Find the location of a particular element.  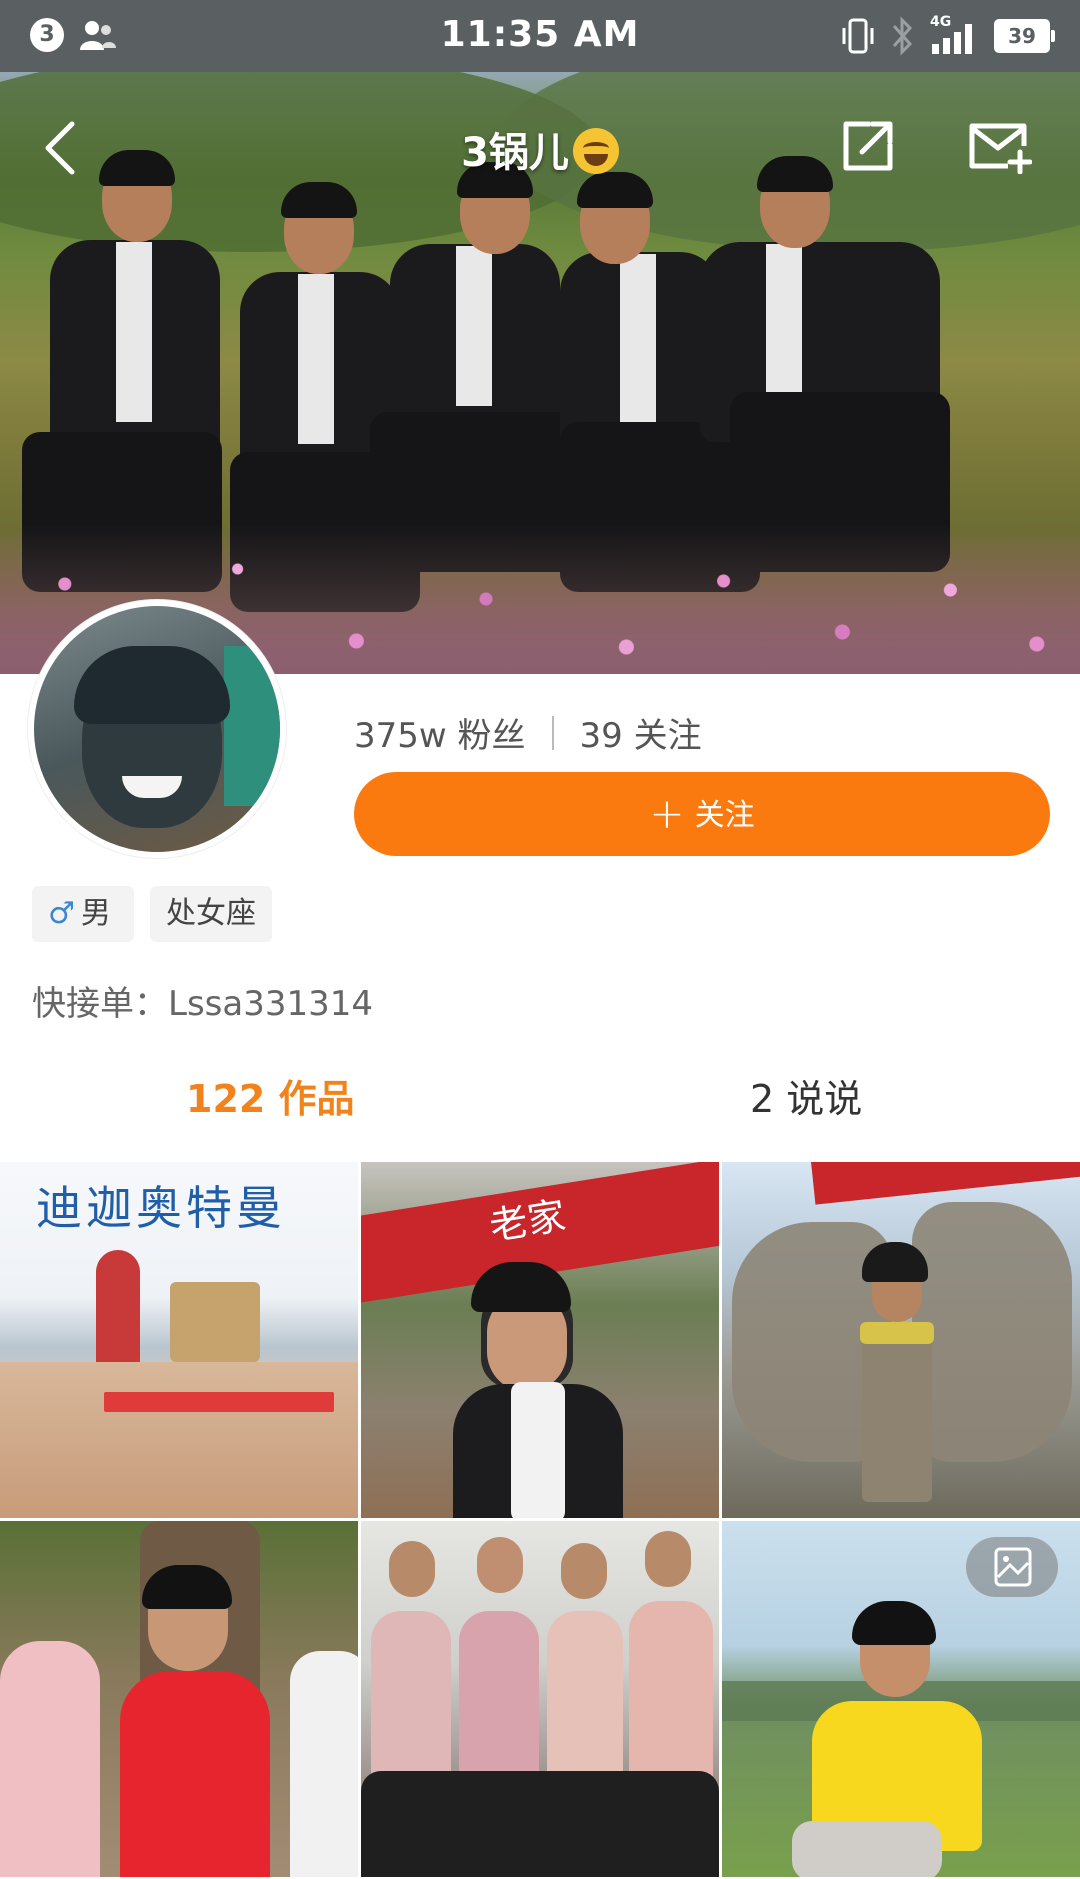

vibrate-icon is located at coordinates (858, 36).